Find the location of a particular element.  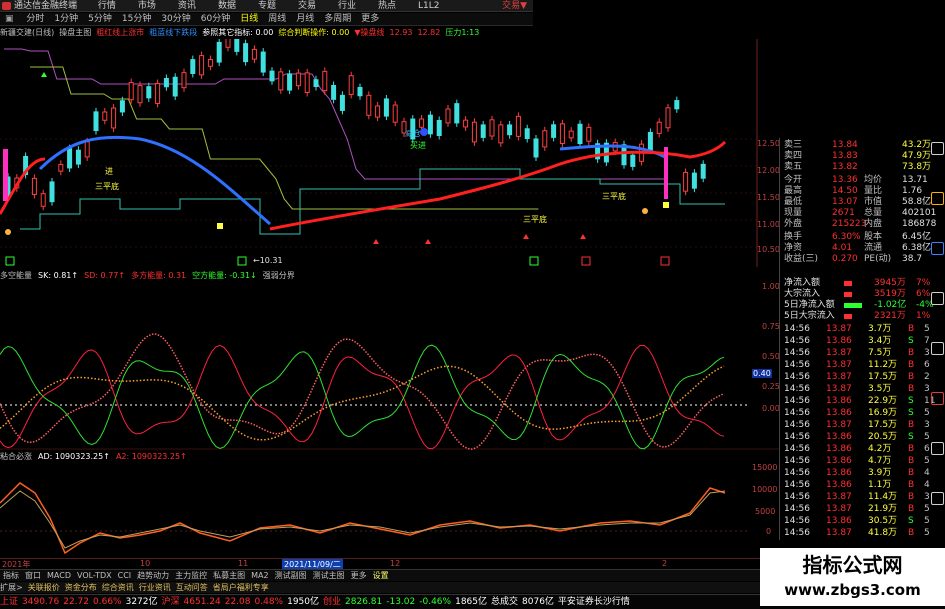

trade-menu-button: 交易▼ is located at coordinates (514, 6).